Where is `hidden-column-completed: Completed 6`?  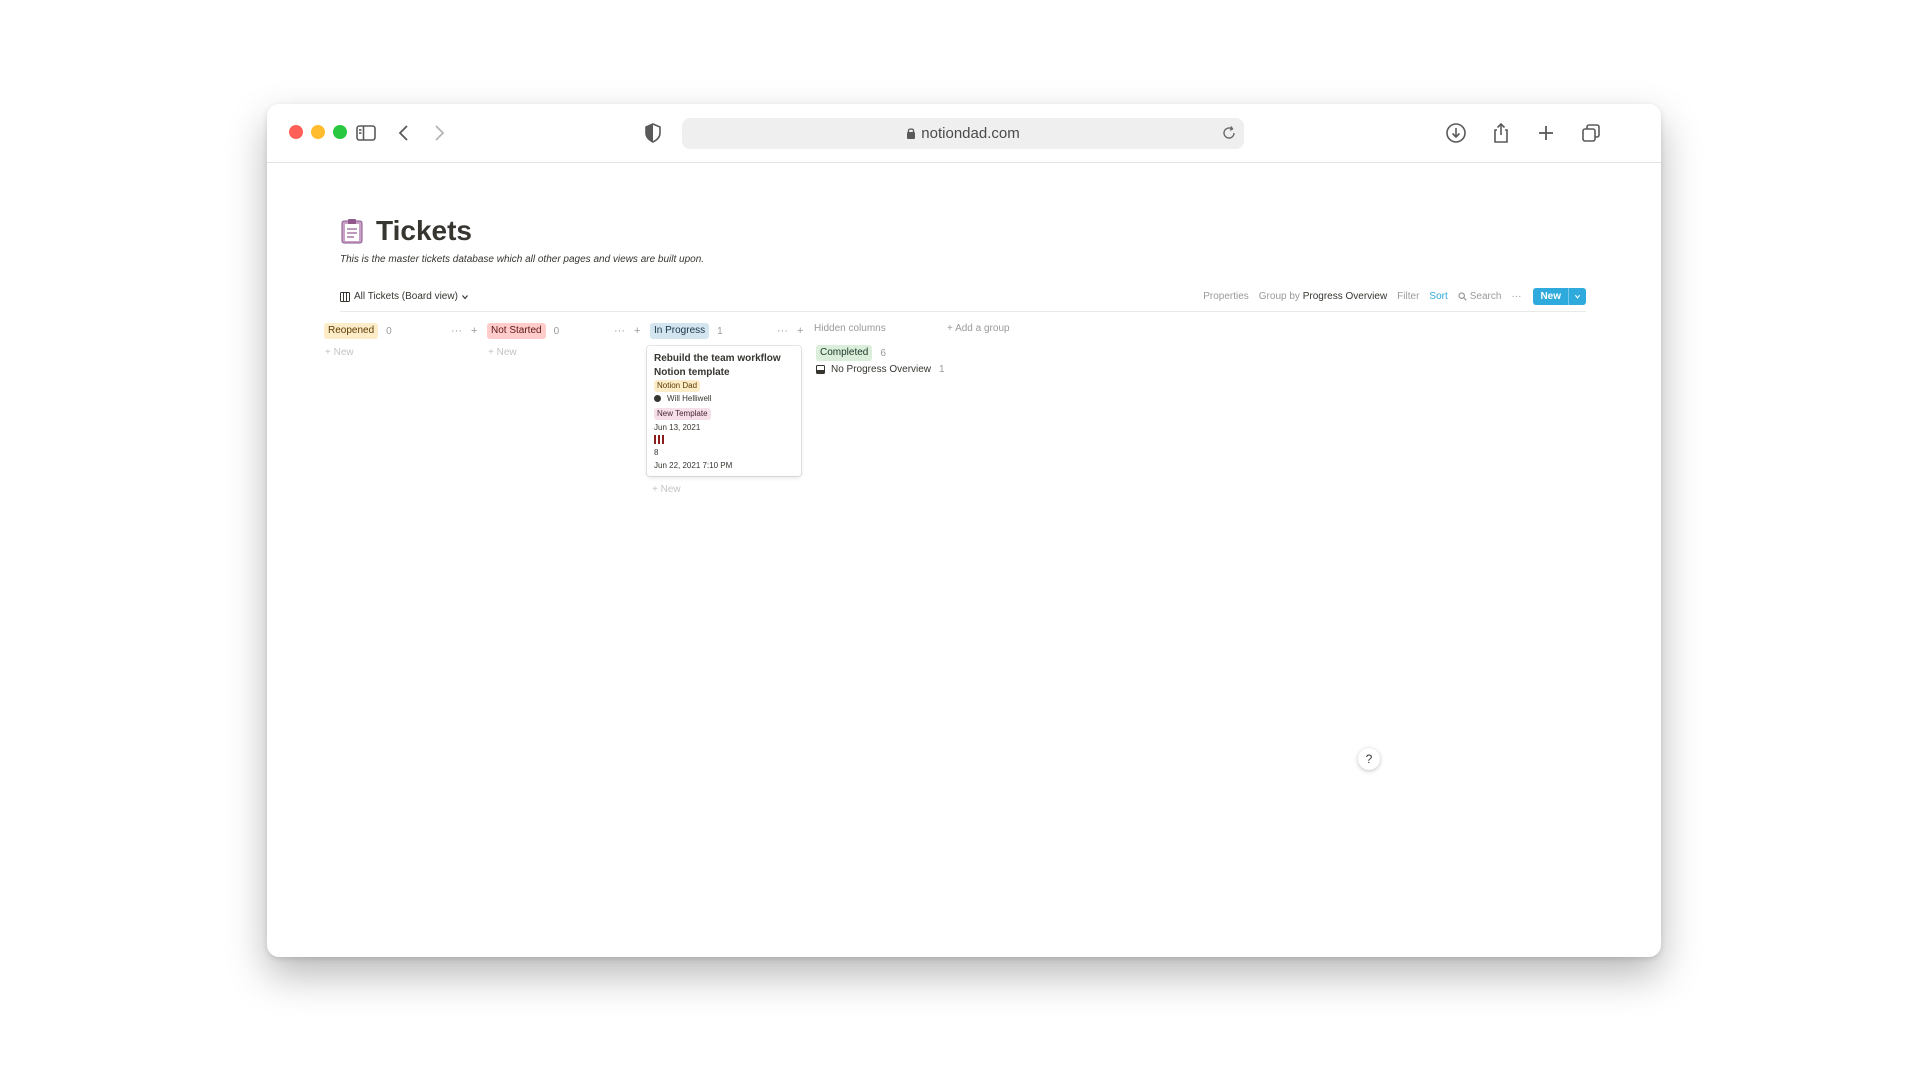 hidden-column-completed: Completed 6 is located at coordinates (851, 353).